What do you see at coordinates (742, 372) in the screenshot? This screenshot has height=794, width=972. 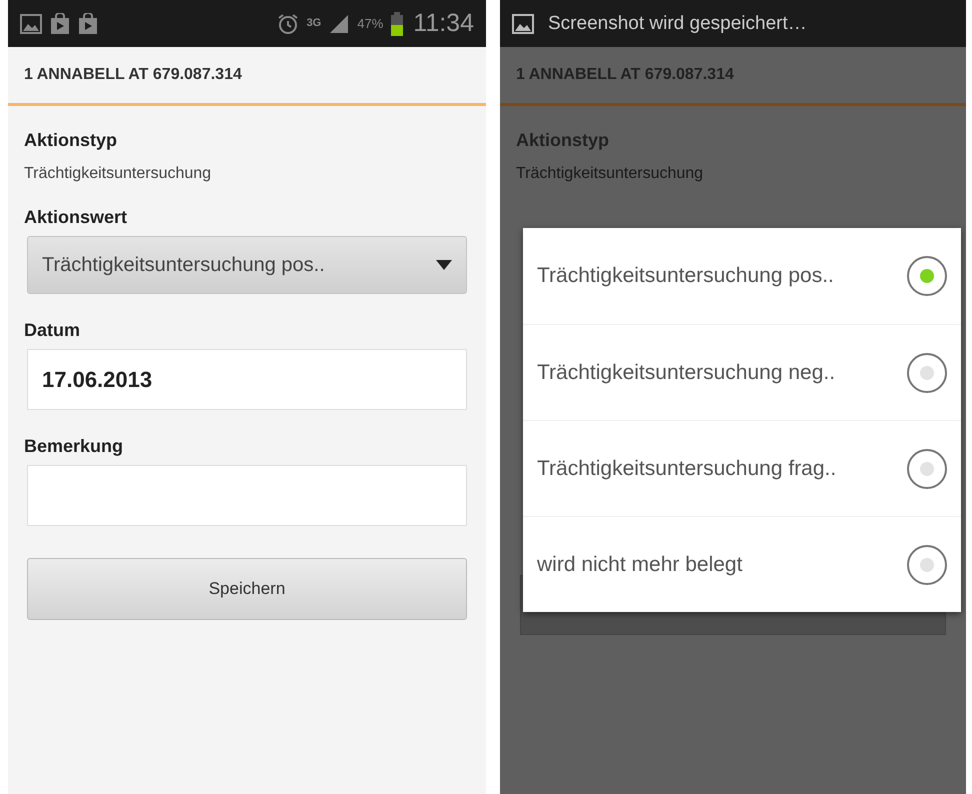 I see `option-item: Trächtigkeitsuntersuchung neg..` at bounding box center [742, 372].